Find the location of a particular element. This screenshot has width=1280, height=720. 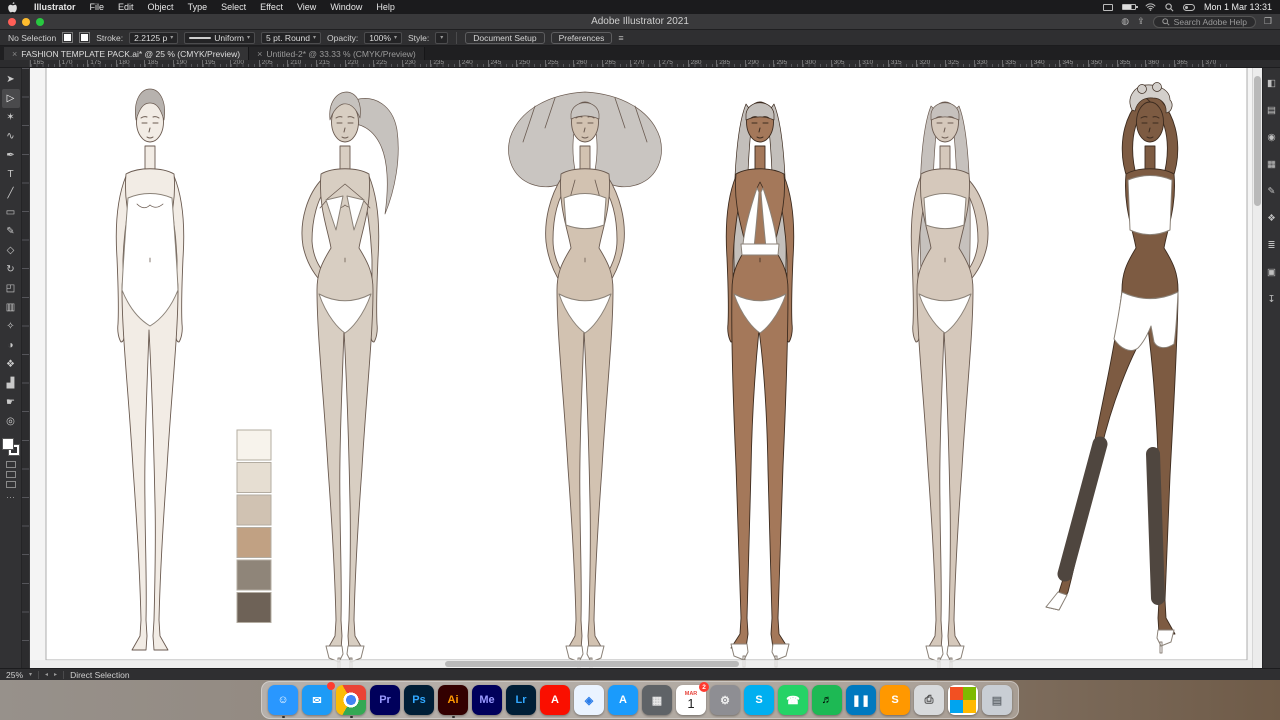

document-setup-button: Document Setup is located at coordinates (505, 37).